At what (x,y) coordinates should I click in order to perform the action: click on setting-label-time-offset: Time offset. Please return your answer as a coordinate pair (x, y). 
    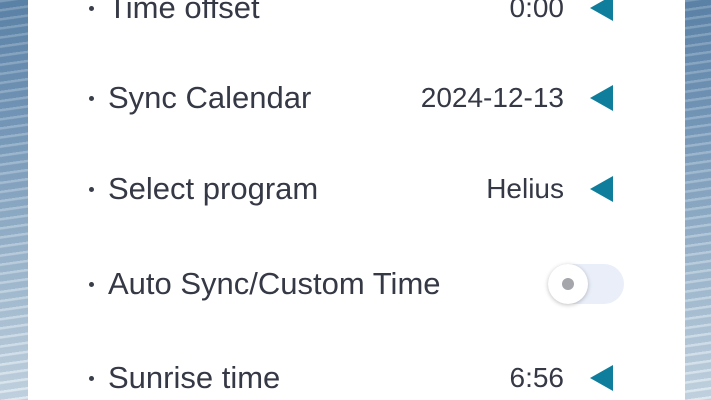
    Looking at the image, I should click on (184, 12).